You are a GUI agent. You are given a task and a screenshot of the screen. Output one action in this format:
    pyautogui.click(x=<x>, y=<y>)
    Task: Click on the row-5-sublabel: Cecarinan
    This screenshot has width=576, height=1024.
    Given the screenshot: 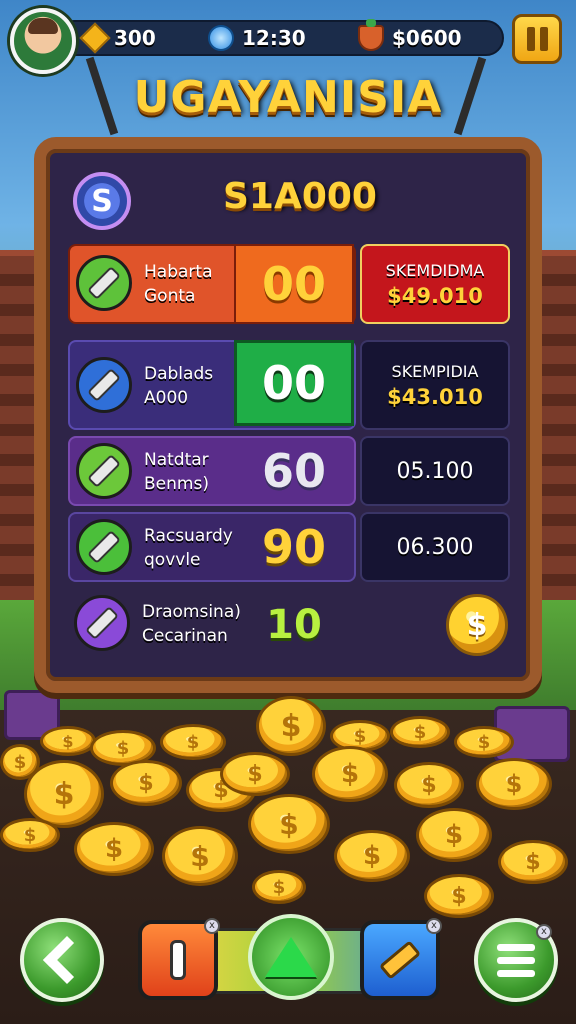 What is the action you would take?
    pyautogui.click(x=185, y=636)
    